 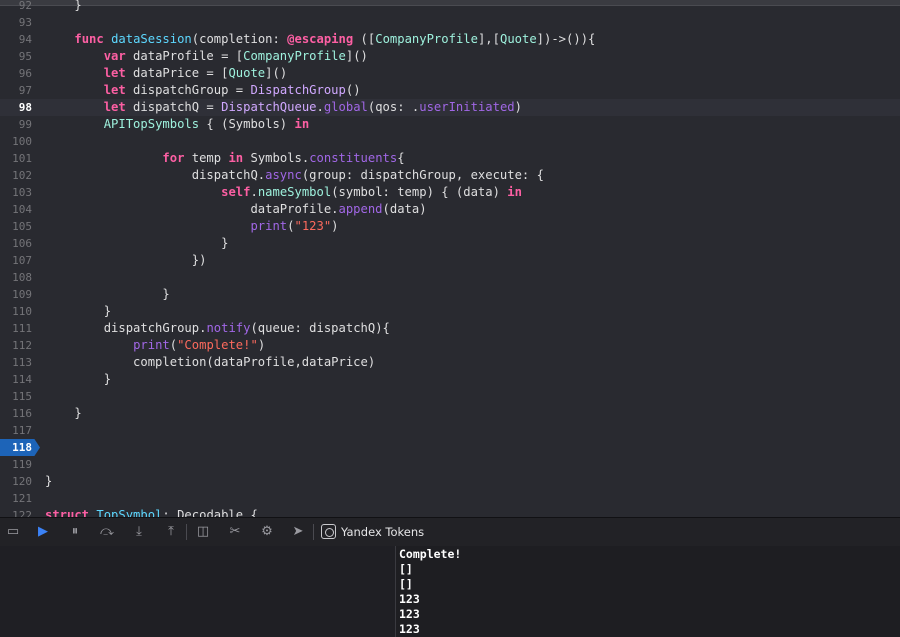 What do you see at coordinates (22, 430) in the screenshot?
I see `line-number: 117` at bounding box center [22, 430].